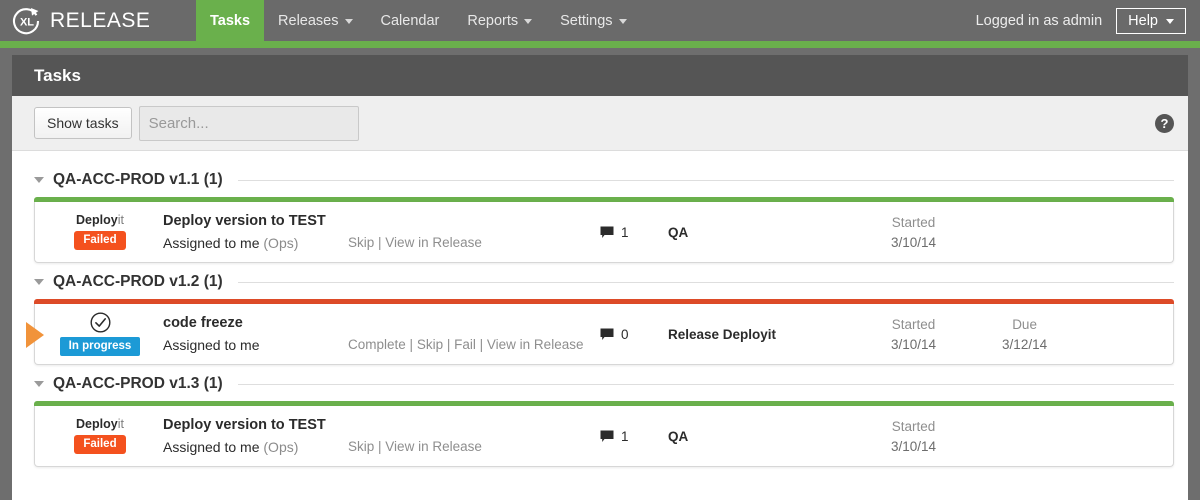  I want to click on task-name: Deploy version to TEST, so click(244, 221).